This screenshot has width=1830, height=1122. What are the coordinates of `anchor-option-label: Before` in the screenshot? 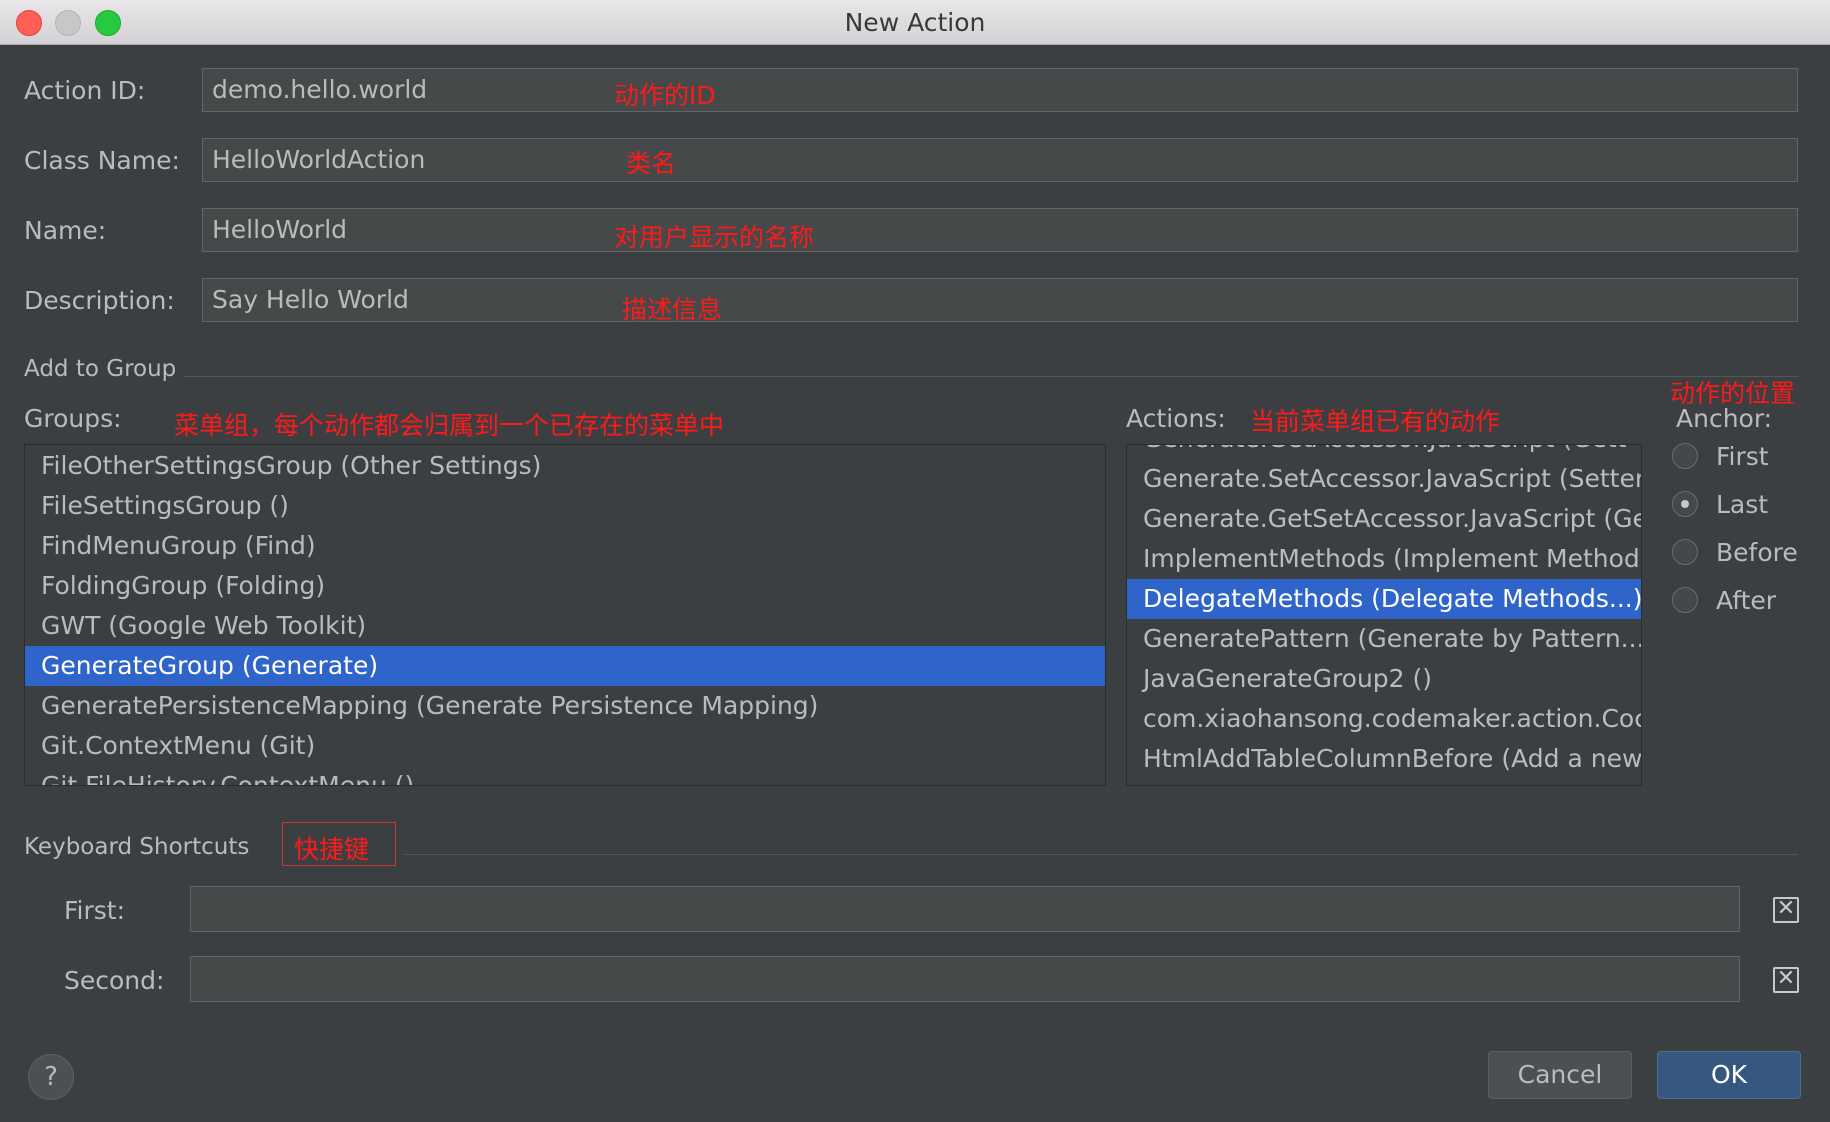 It's located at (1757, 552).